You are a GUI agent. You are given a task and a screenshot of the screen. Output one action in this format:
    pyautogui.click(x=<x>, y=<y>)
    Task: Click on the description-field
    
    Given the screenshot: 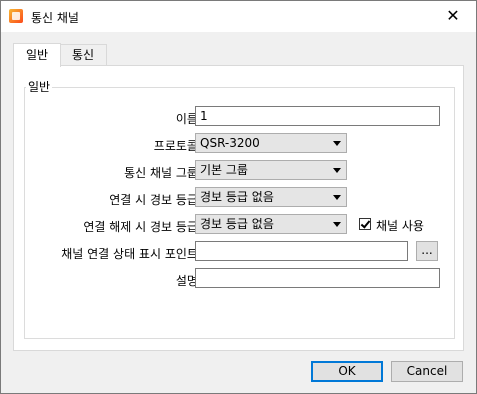 What is the action you would take?
    pyautogui.click(x=317, y=278)
    